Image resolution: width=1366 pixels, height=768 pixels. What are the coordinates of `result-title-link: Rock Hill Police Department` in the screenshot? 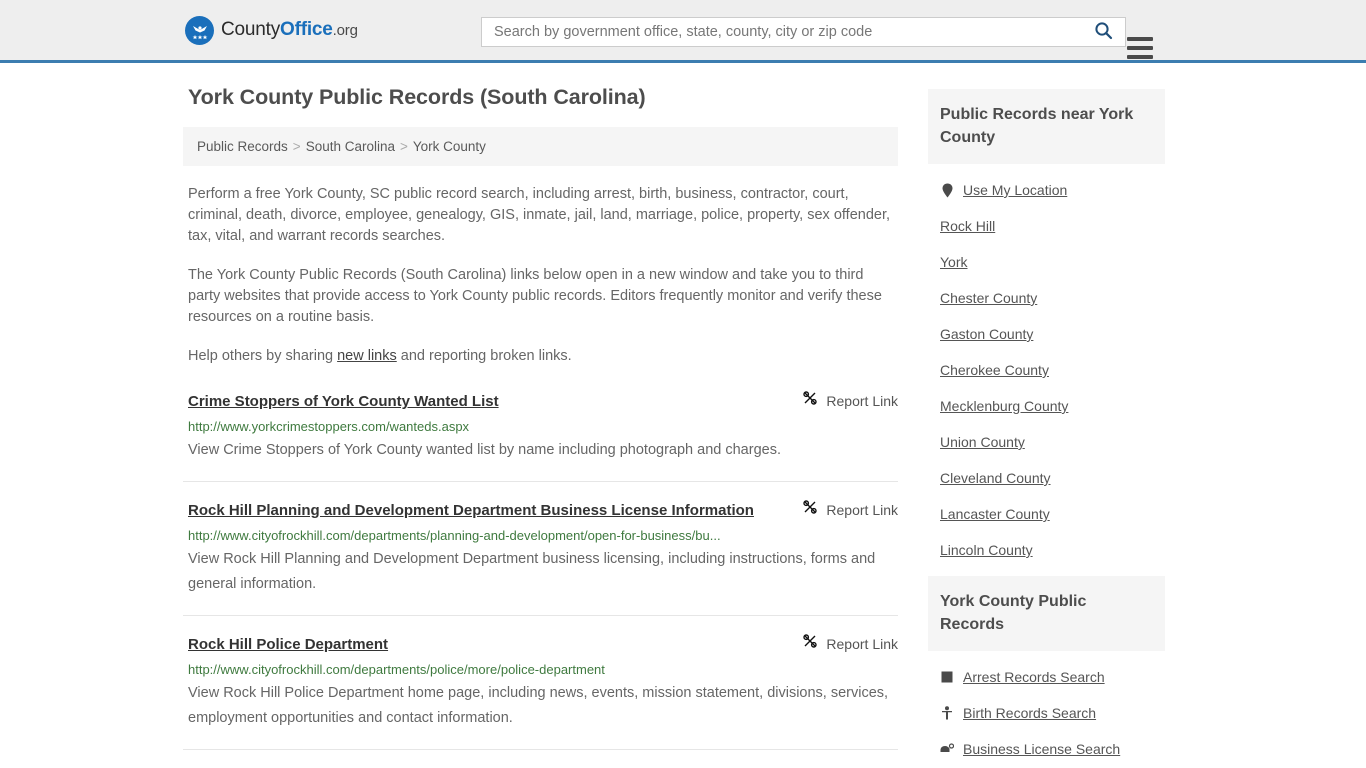 It's located at (288, 645).